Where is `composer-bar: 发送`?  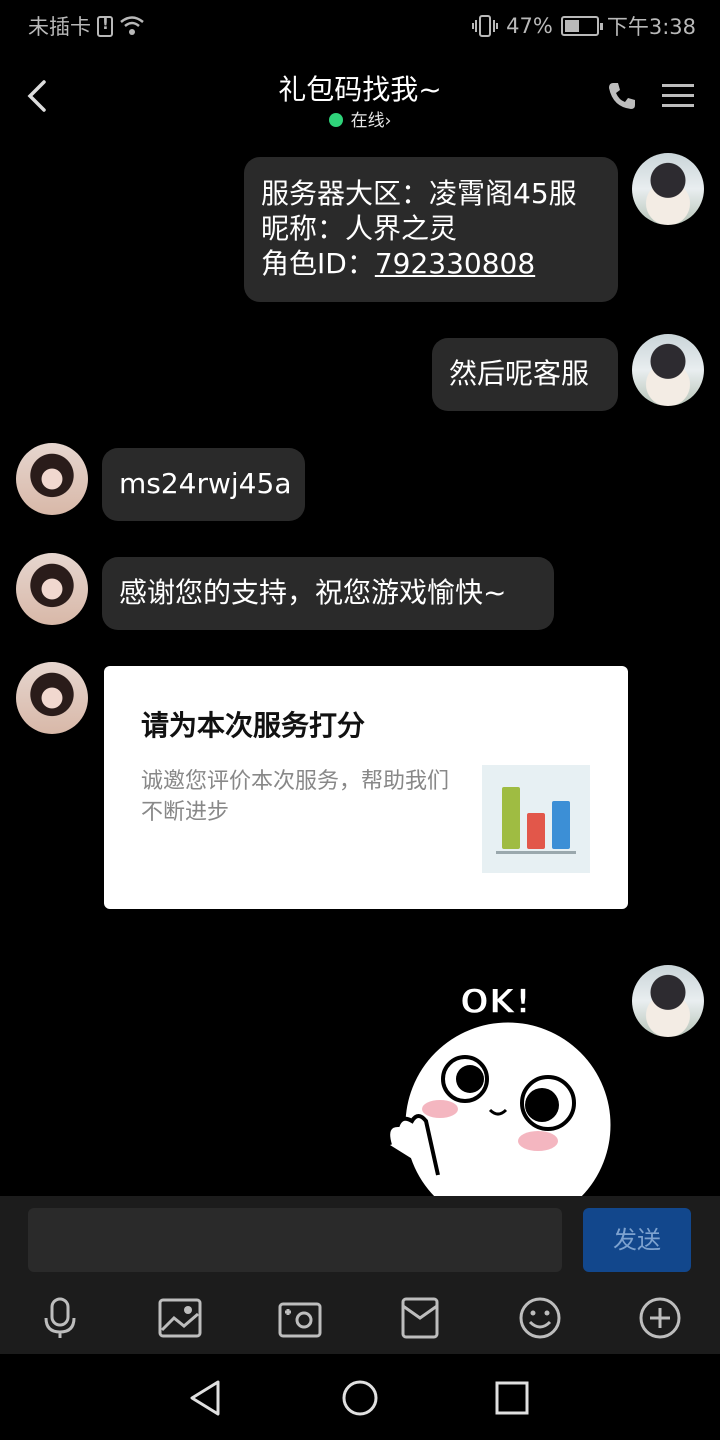
composer-bar: 发送 is located at coordinates (360, 1241).